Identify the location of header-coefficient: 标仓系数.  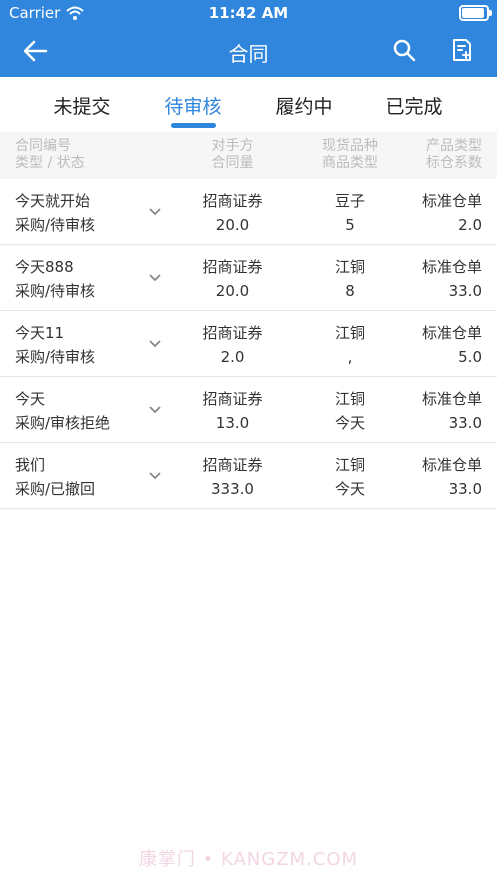
(454, 163).